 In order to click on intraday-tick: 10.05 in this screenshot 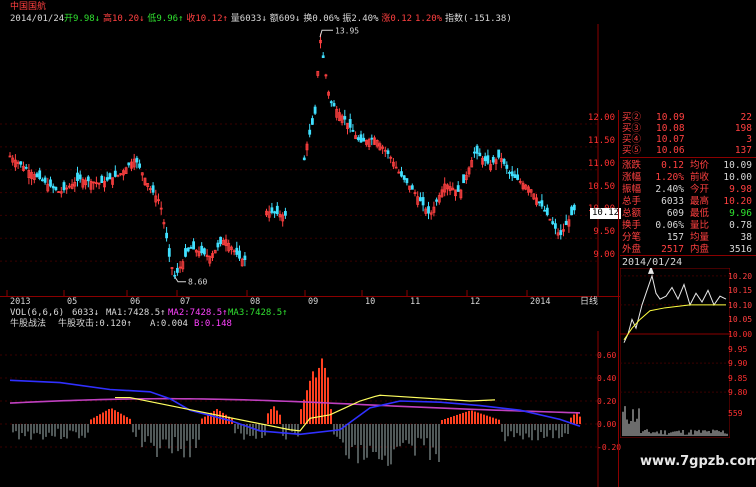, I will do `click(740, 320)`.